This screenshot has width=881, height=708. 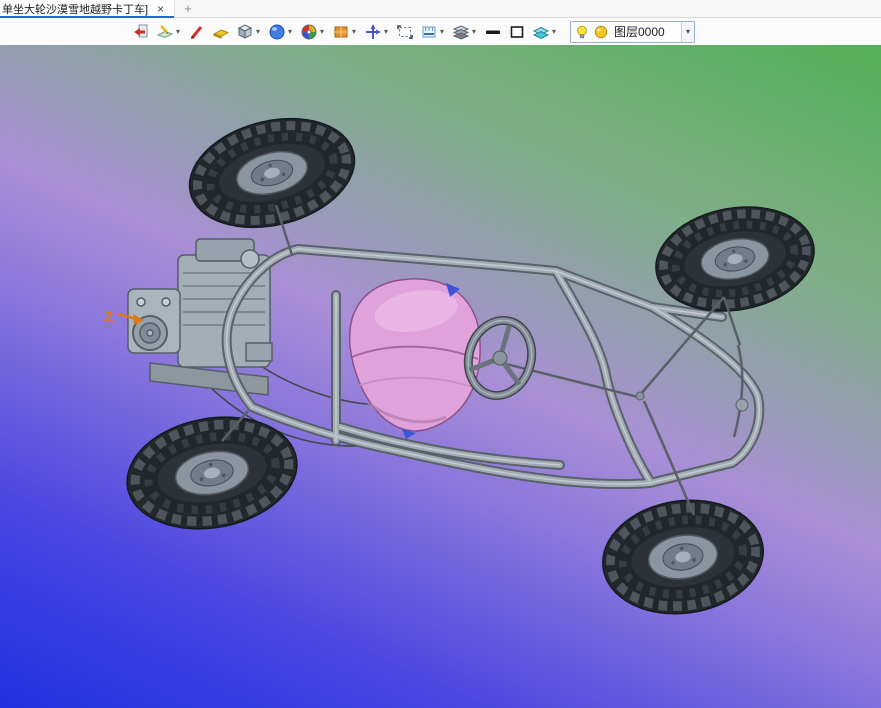 What do you see at coordinates (221, 32) in the screenshot?
I see `gold-sheet-icon` at bounding box center [221, 32].